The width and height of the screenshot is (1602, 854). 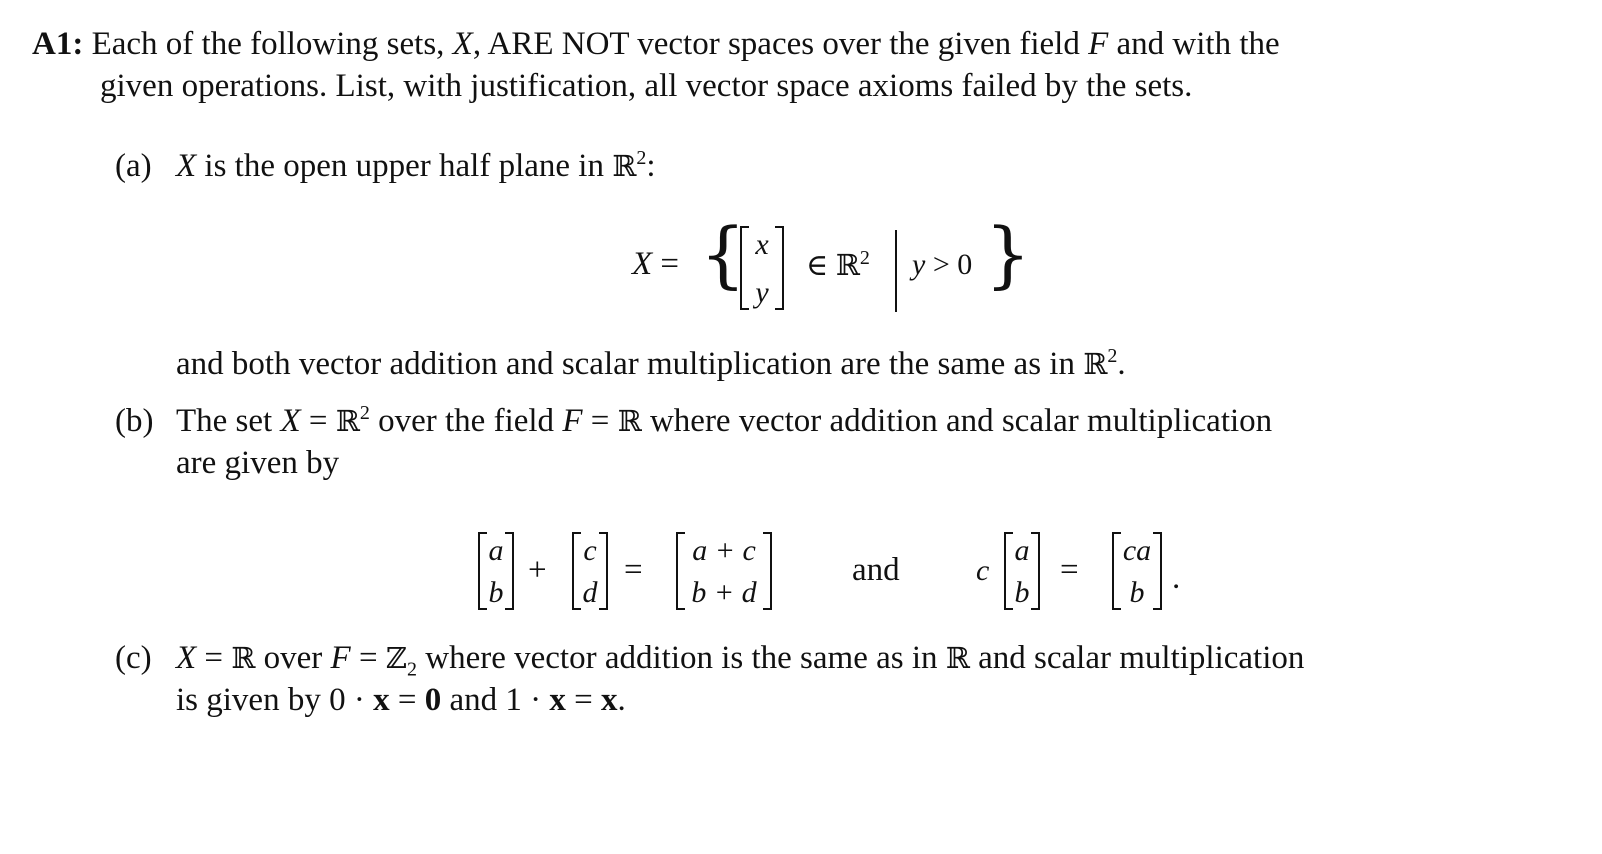 What do you see at coordinates (590, 550) in the screenshot?
I see `add-right-c: c` at bounding box center [590, 550].